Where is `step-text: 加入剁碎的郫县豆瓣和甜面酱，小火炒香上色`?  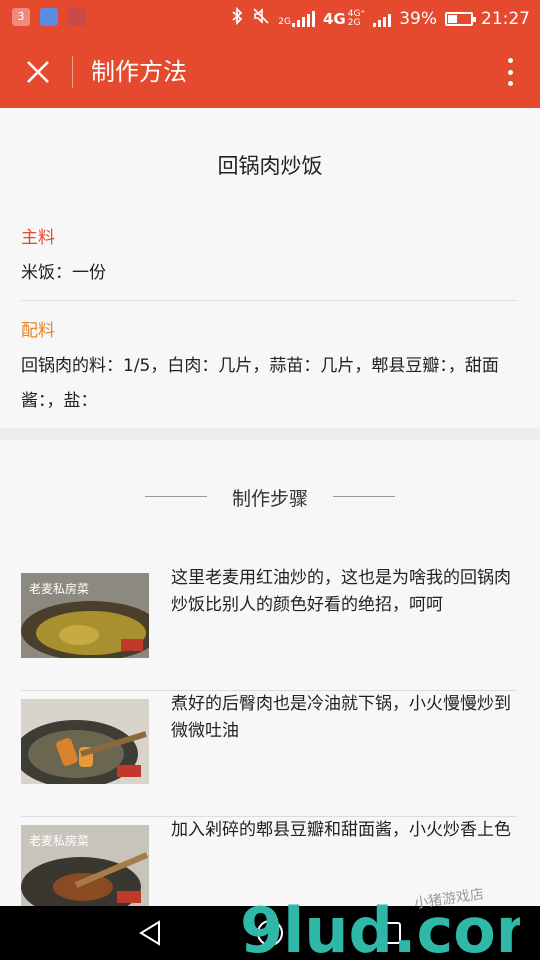
step-text: 加入剁碎的郫县豆瓣和甜面酱，小火炒香上色 is located at coordinates (341, 830).